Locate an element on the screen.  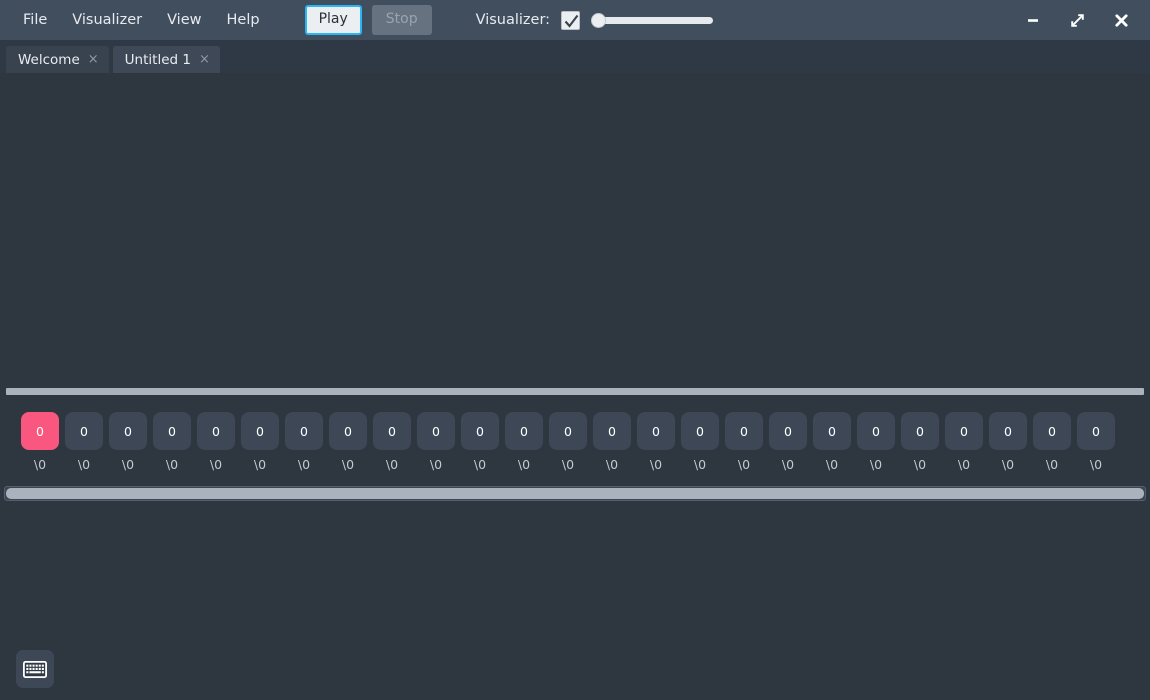
tab-welcome: Welcome × is located at coordinates (57, 59).